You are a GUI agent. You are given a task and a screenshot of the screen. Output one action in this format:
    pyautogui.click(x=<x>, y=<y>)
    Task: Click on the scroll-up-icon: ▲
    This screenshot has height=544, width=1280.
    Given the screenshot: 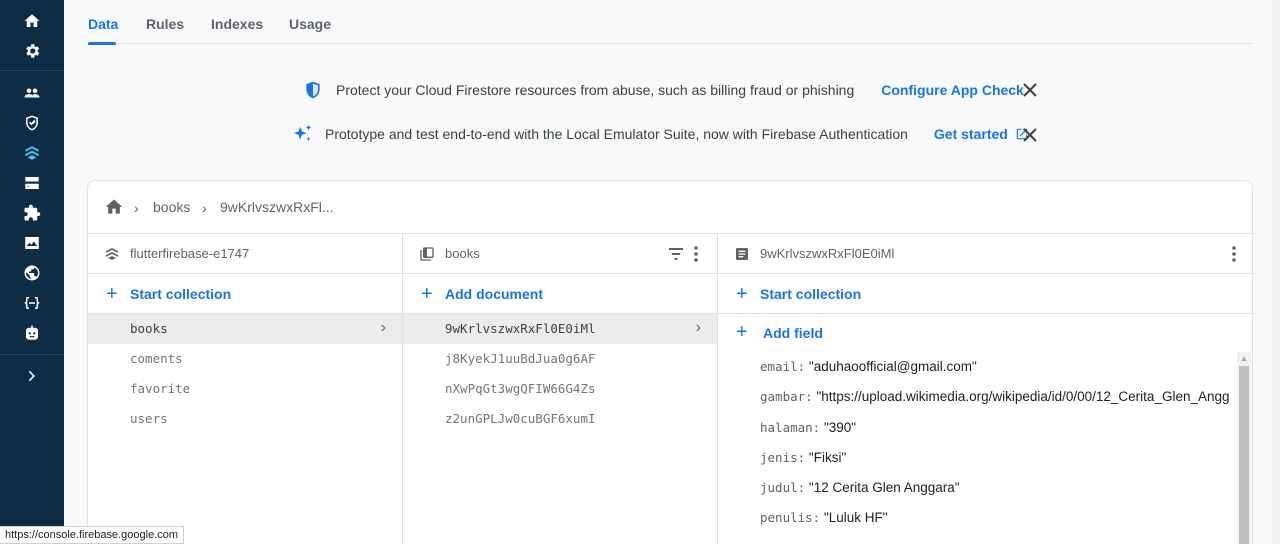 What is the action you would take?
    pyautogui.click(x=1244, y=358)
    